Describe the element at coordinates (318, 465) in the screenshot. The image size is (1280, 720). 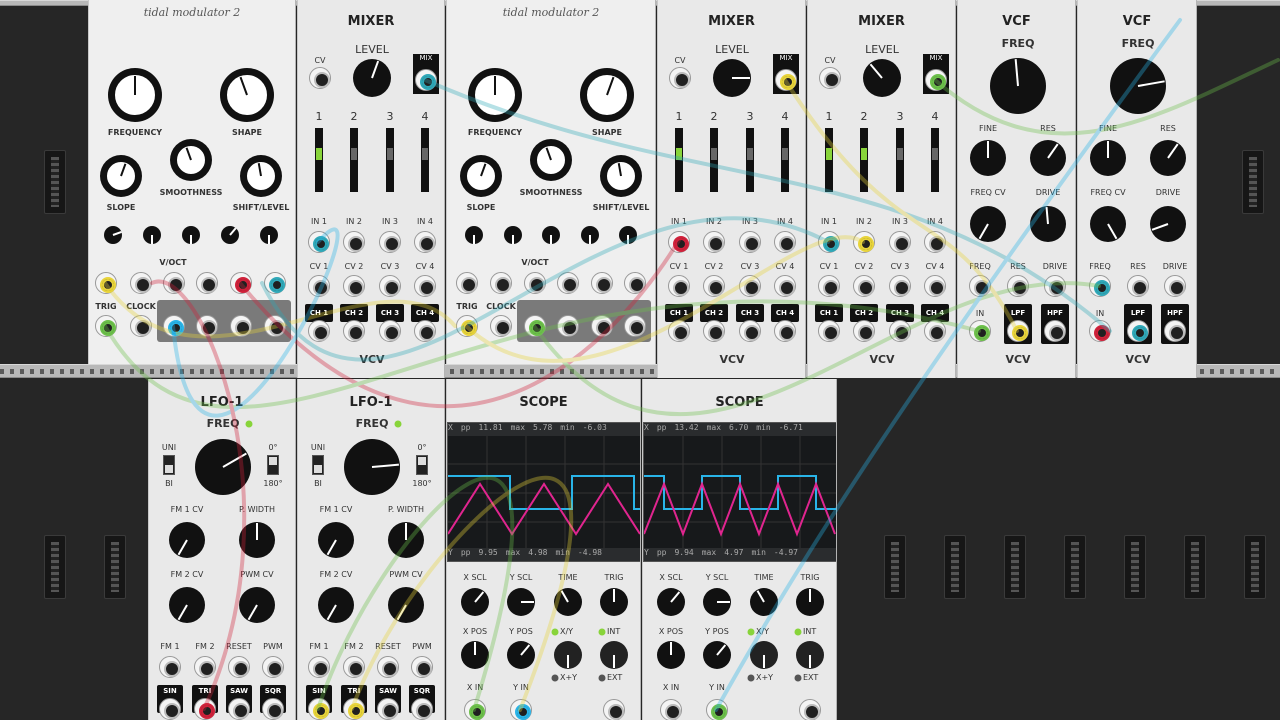
I see `uni-bi-switch` at that location.